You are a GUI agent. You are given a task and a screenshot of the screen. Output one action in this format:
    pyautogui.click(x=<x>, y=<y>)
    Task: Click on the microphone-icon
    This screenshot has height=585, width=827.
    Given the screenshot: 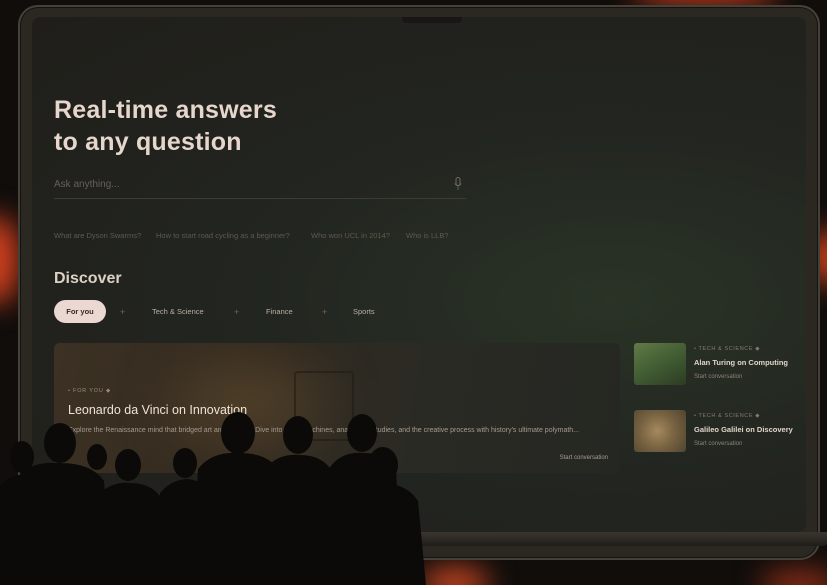 What is the action you would take?
    pyautogui.click(x=458, y=184)
    